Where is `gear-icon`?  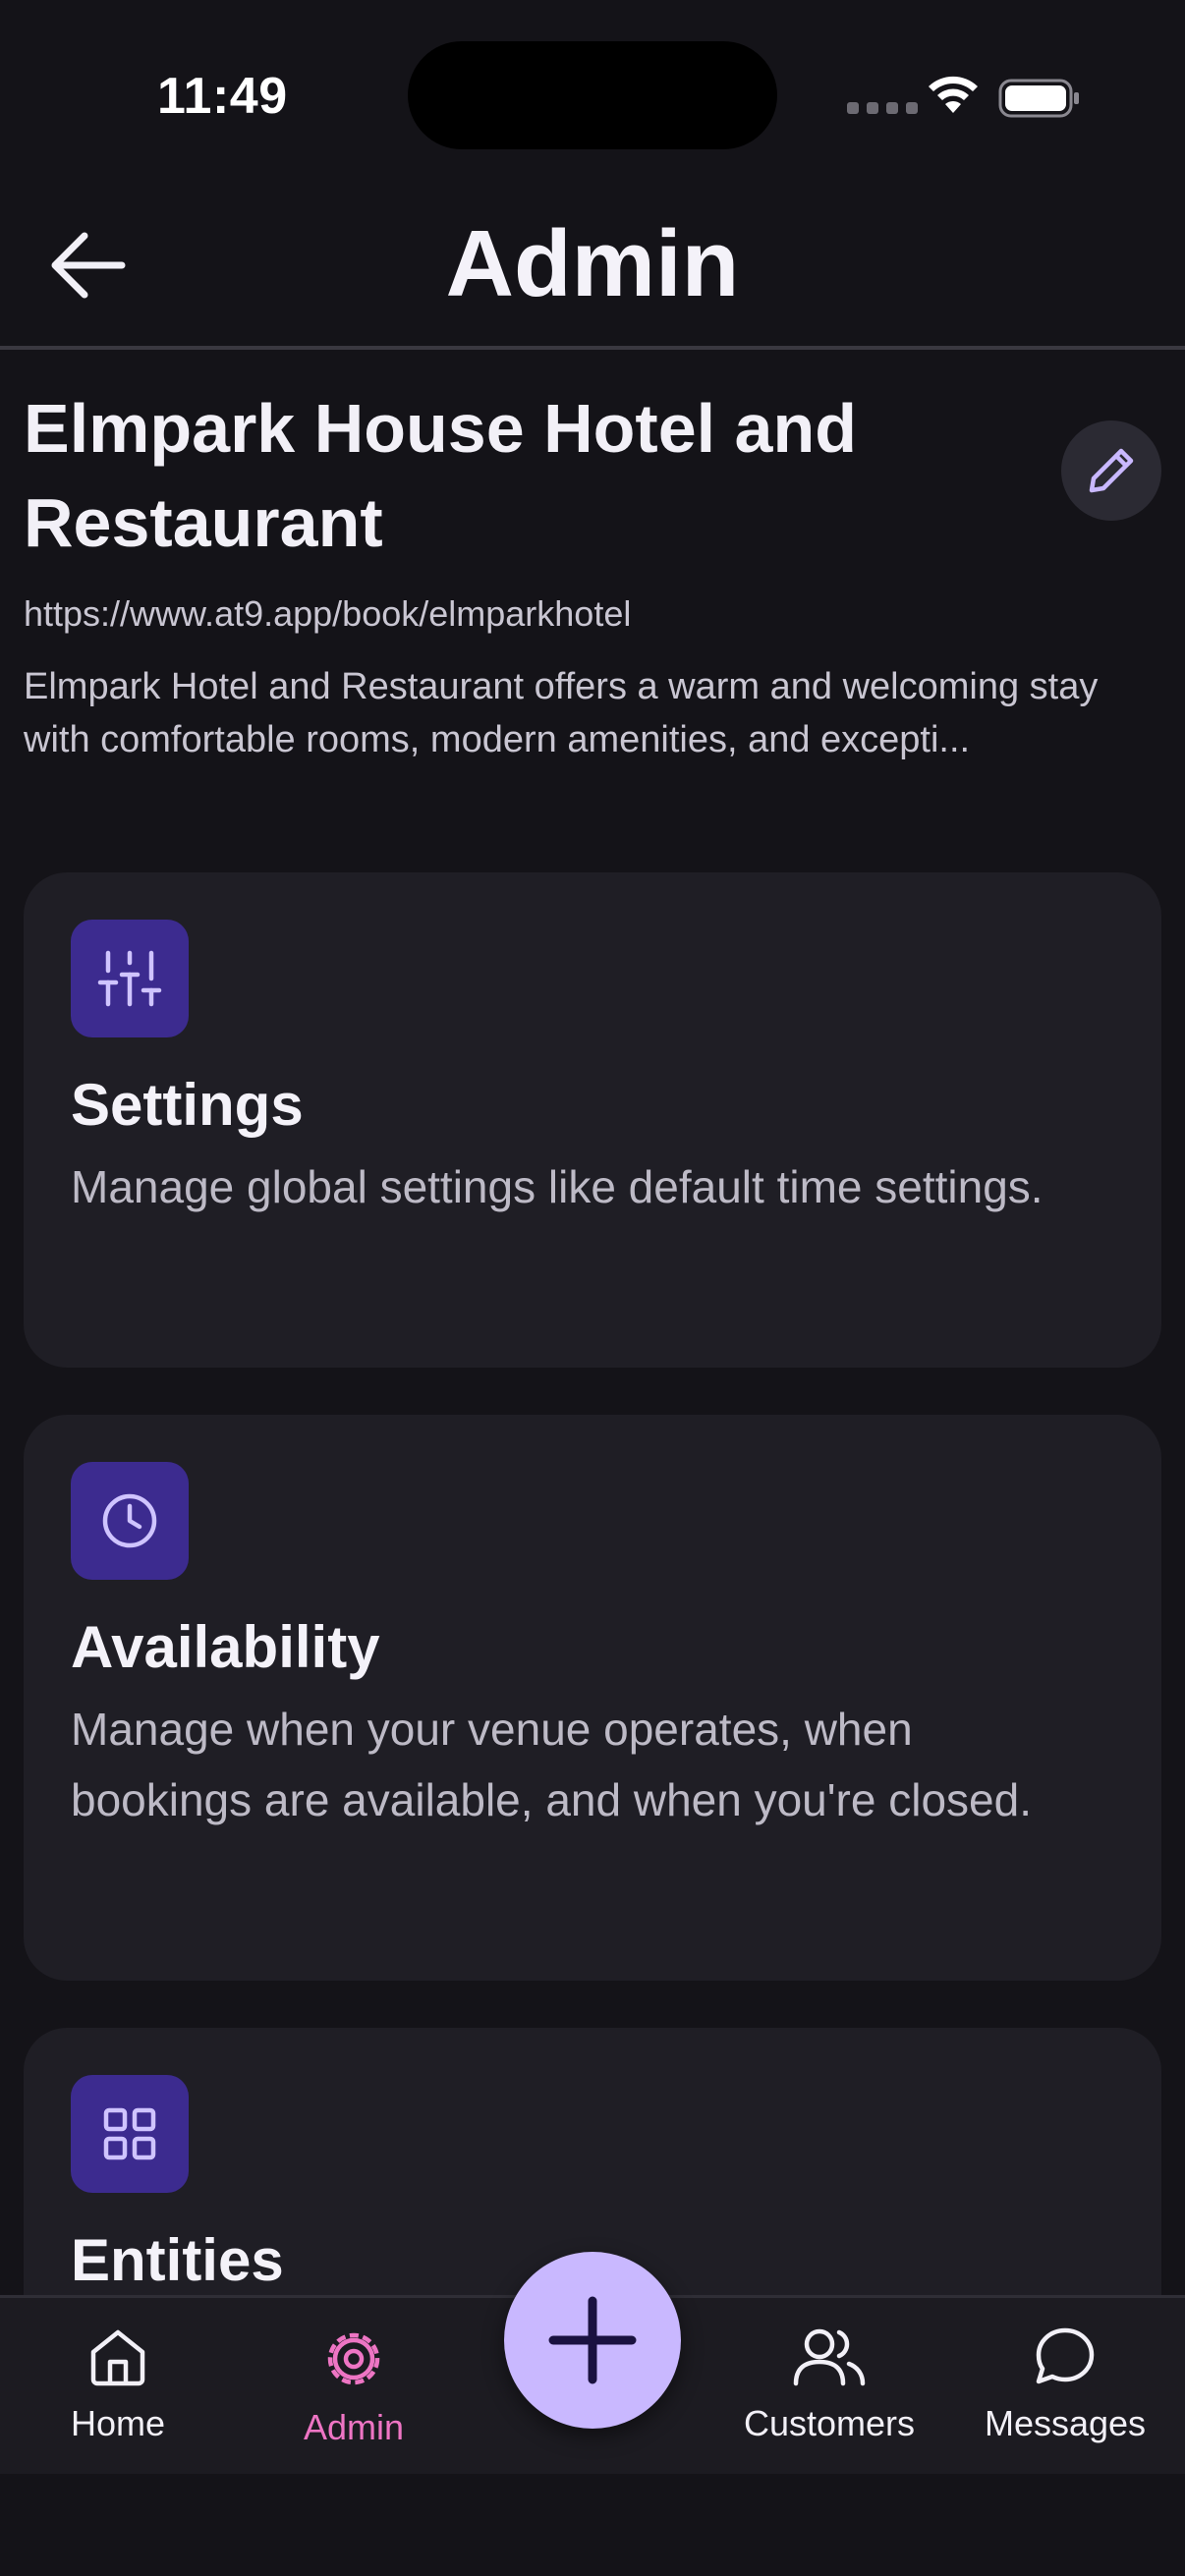 gear-icon is located at coordinates (353, 2358).